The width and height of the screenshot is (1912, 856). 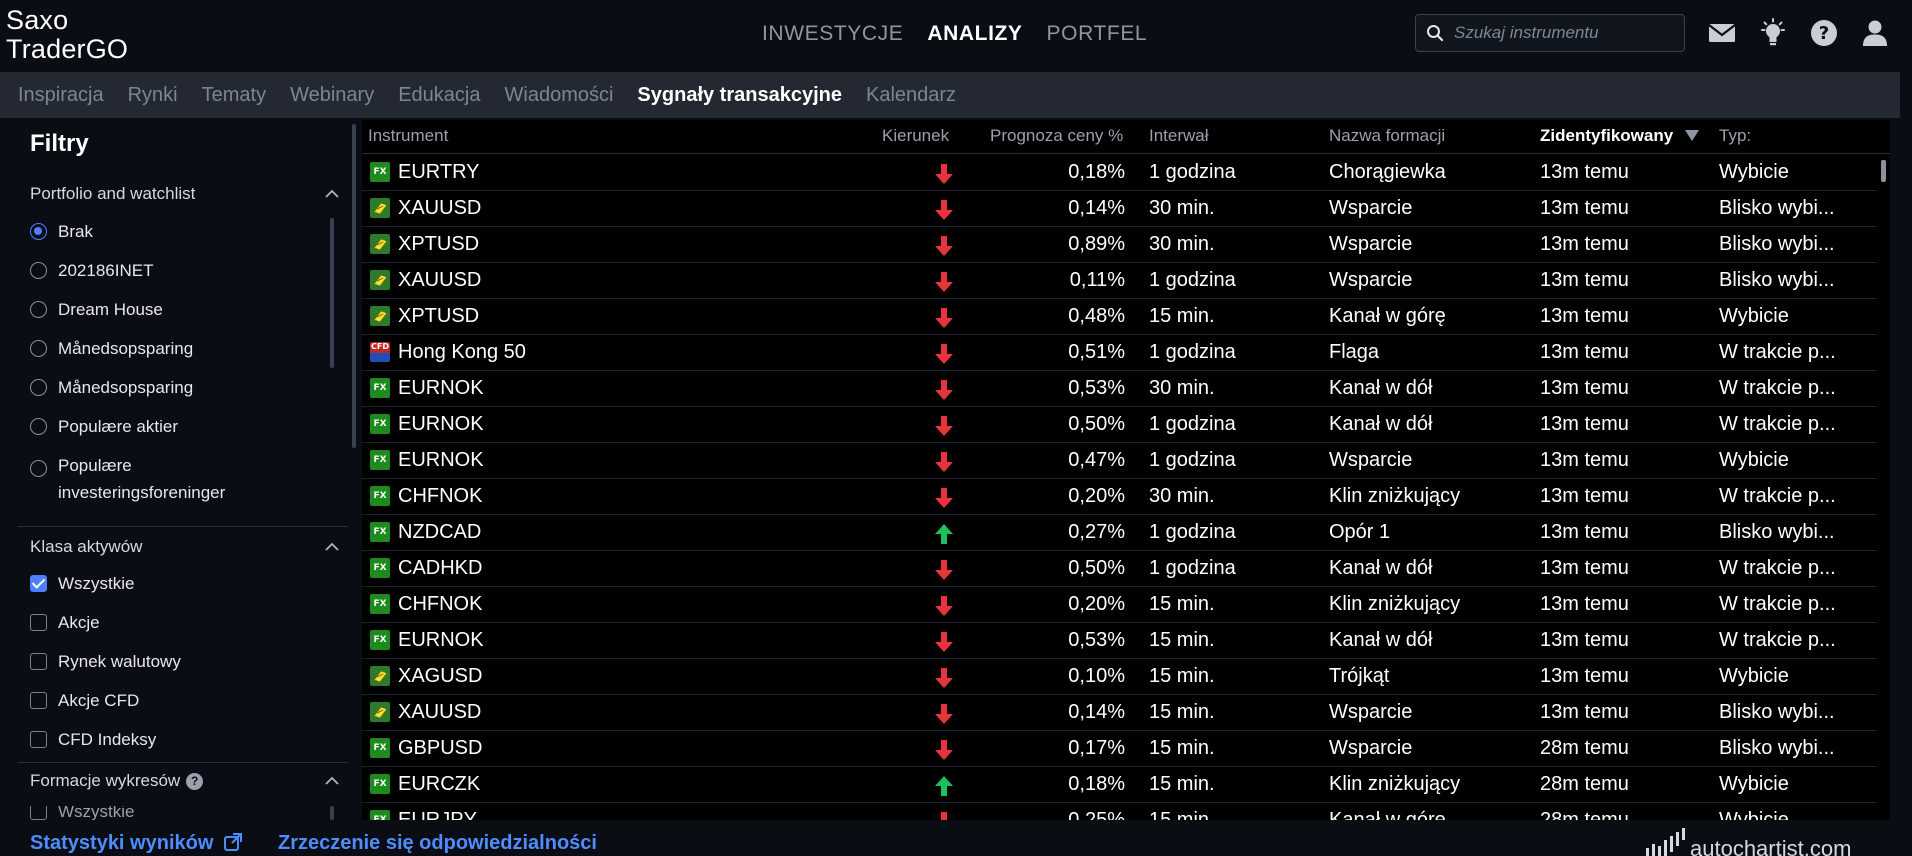 I want to click on column-header-type: Typ:, so click(x=1735, y=136).